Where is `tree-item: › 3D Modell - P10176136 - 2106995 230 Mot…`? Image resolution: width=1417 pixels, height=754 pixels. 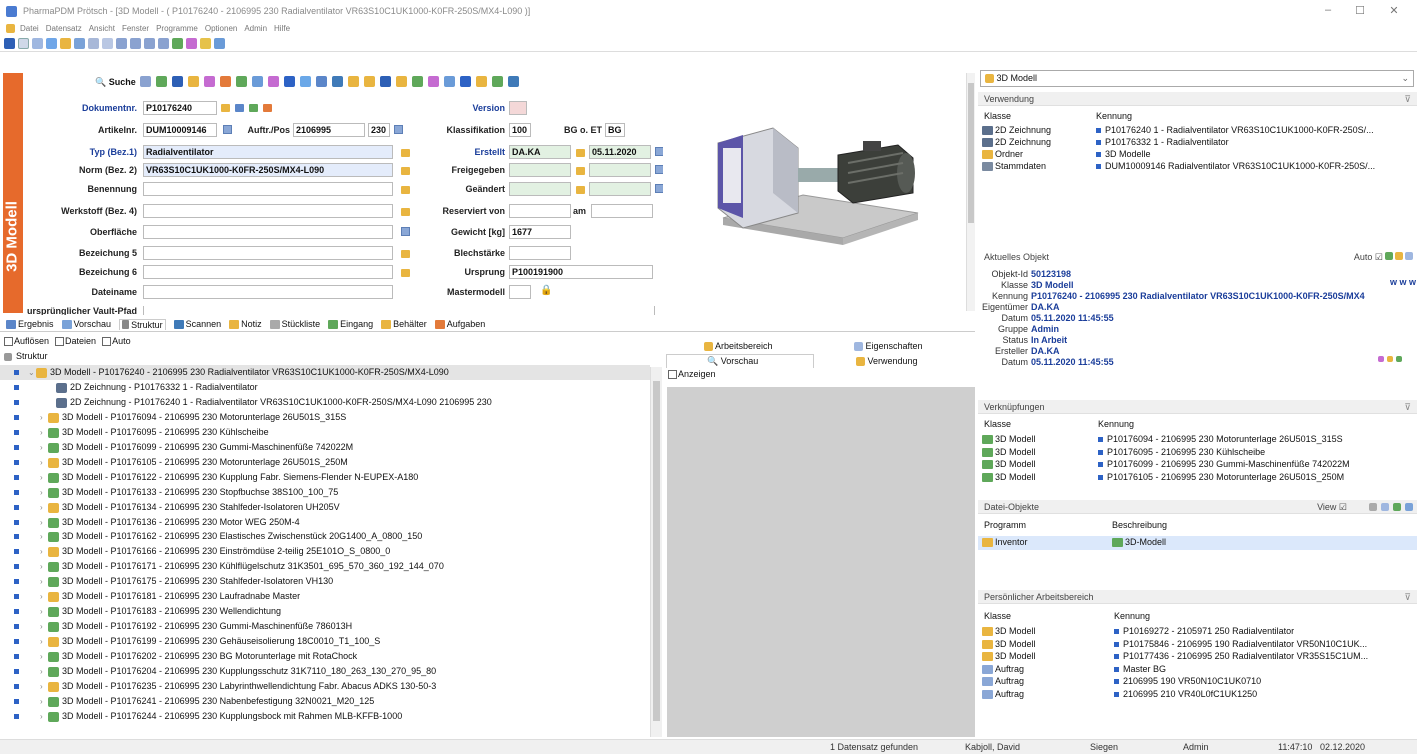
tree-item: › 3D Modell - P10176136 - 2106995 230 Mot… is located at coordinates (325, 522).